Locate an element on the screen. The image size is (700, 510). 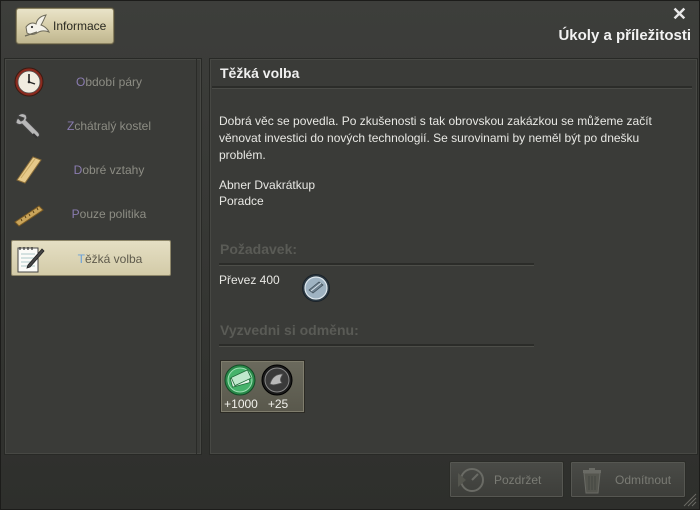
sidebar-item-label: Pouze politika is located at coordinates (109, 214).